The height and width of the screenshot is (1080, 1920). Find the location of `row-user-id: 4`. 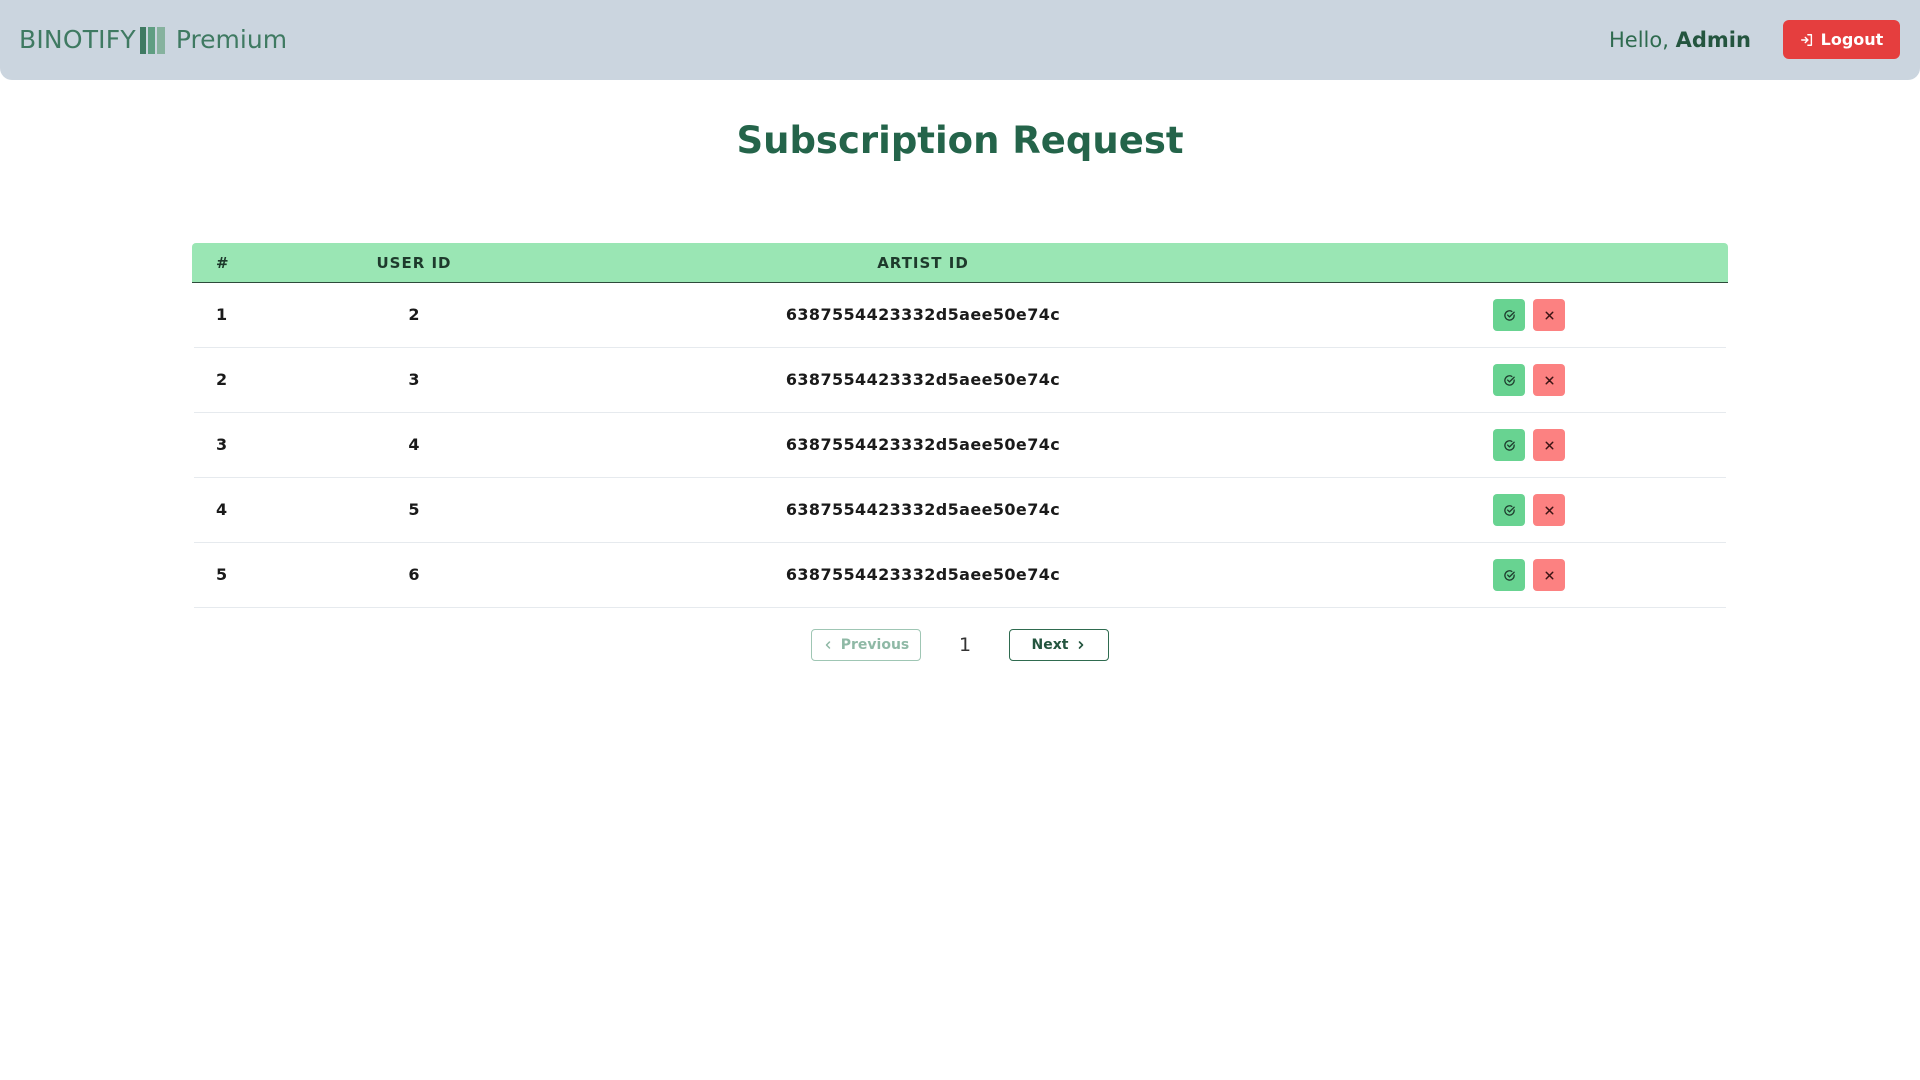

row-user-id: 4 is located at coordinates (414, 444).